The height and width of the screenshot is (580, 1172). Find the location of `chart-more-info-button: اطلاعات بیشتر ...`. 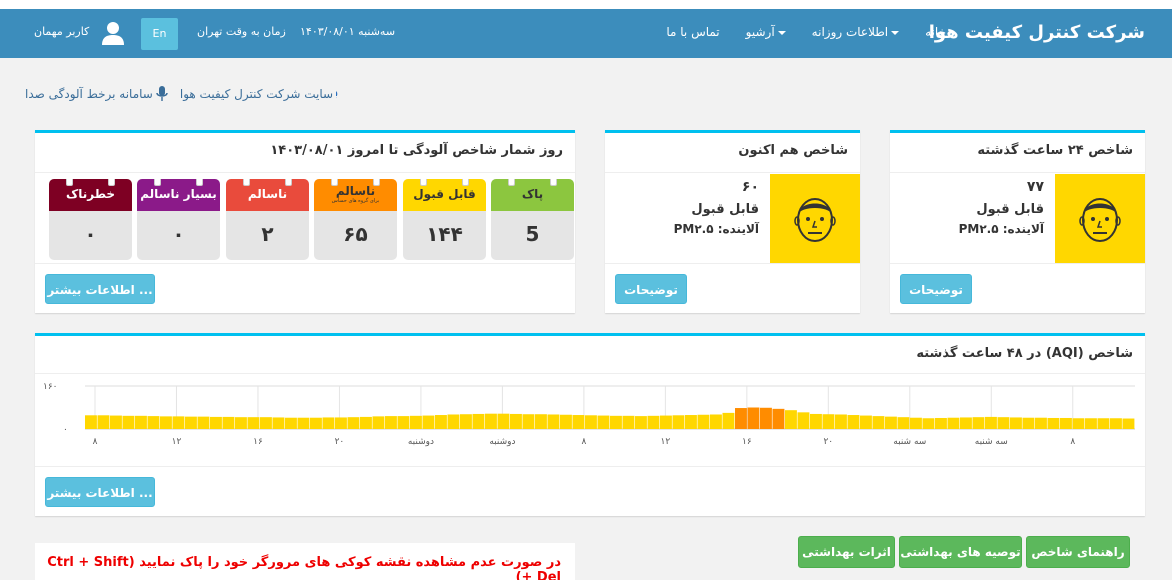

chart-more-info-button: اطلاعات بیشتر ... is located at coordinates (100, 492).